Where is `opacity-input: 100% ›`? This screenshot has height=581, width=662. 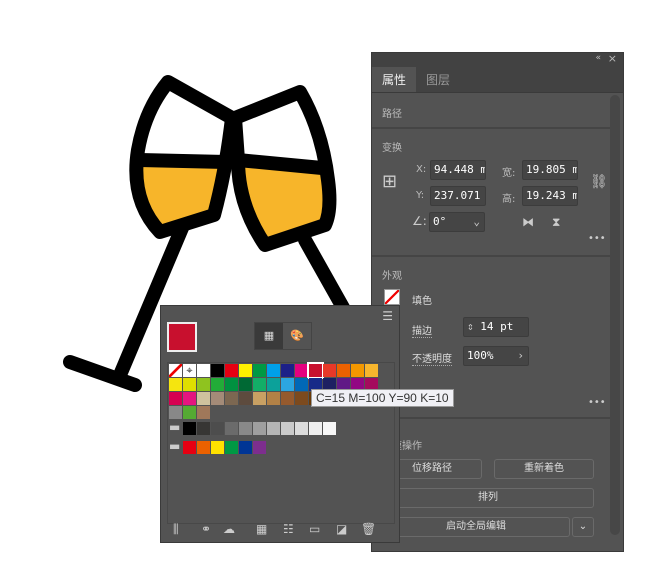
opacity-input: 100% › is located at coordinates (496, 356).